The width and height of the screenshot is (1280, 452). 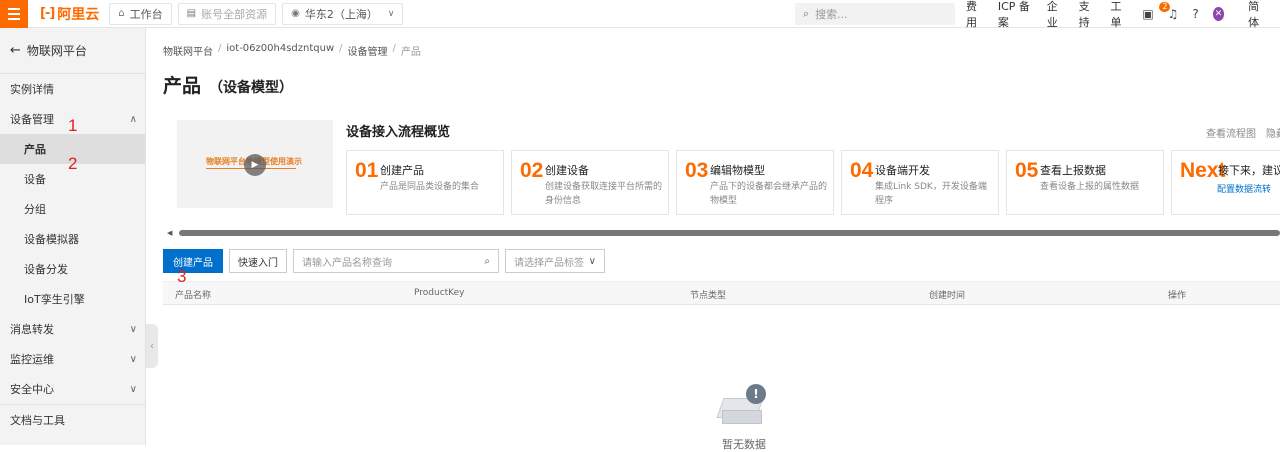 What do you see at coordinates (182, 86) in the screenshot?
I see `page-title-text: 产品` at bounding box center [182, 86].